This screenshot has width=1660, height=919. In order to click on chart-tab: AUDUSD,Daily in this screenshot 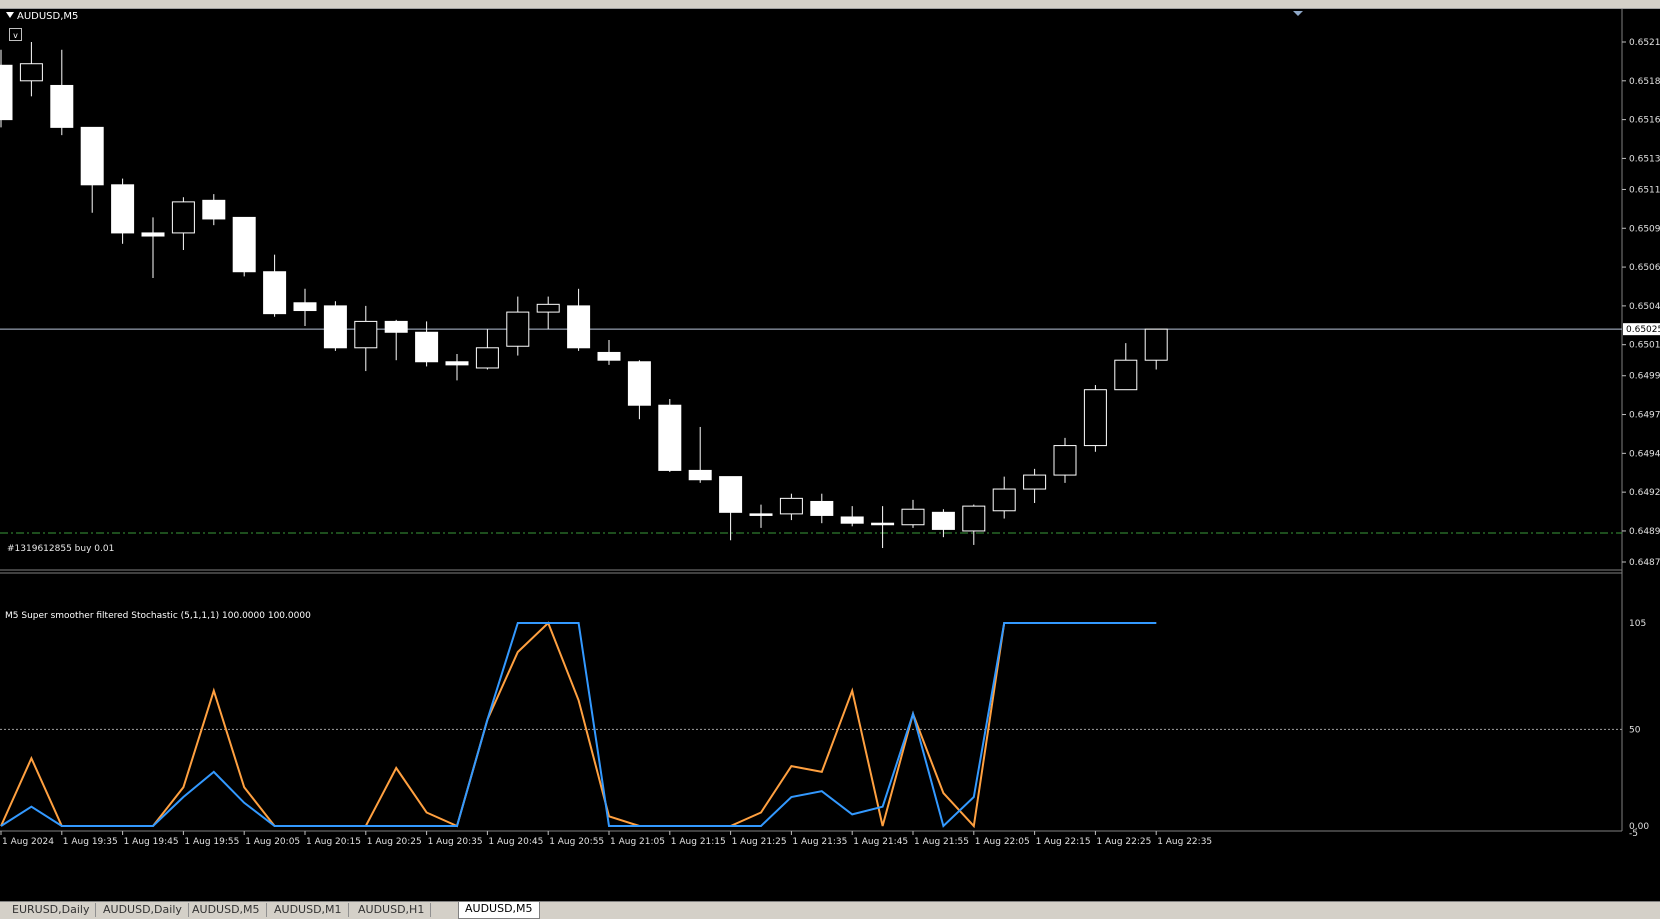, I will do `click(143, 910)`.